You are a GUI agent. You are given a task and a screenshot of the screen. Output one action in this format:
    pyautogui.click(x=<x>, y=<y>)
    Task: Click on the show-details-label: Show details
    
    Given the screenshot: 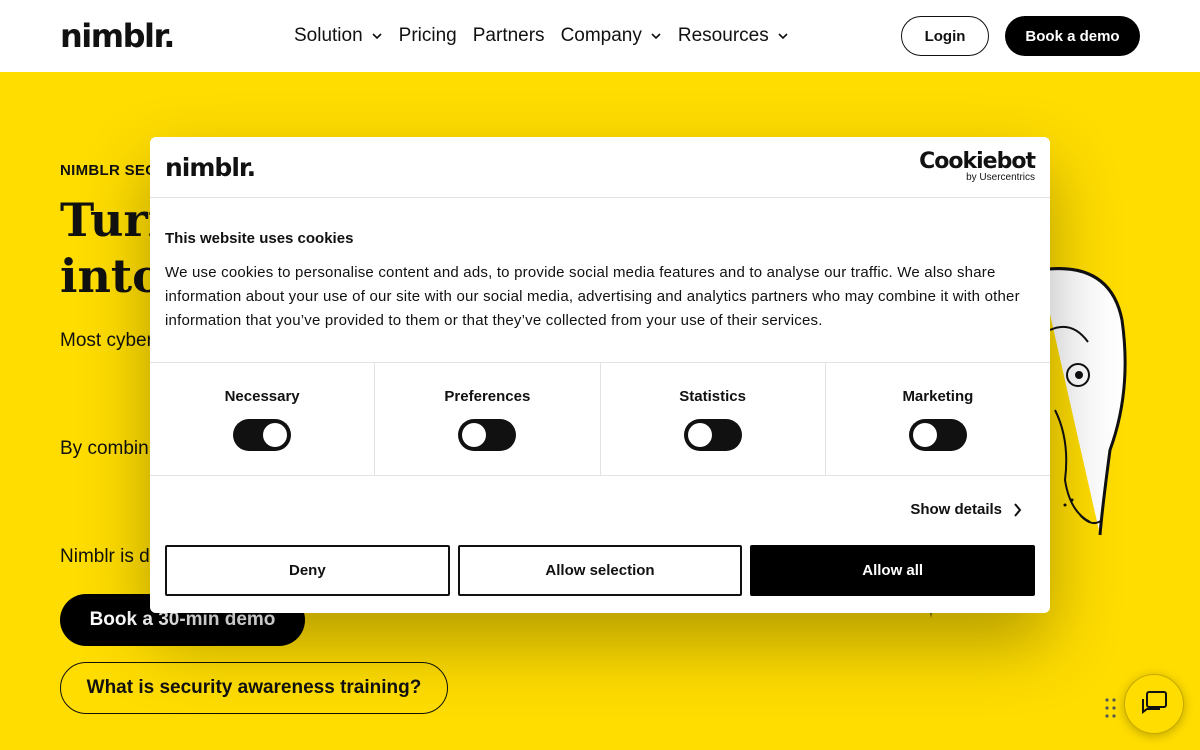 What is the action you would take?
    pyautogui.click(x=956, y=509)
    